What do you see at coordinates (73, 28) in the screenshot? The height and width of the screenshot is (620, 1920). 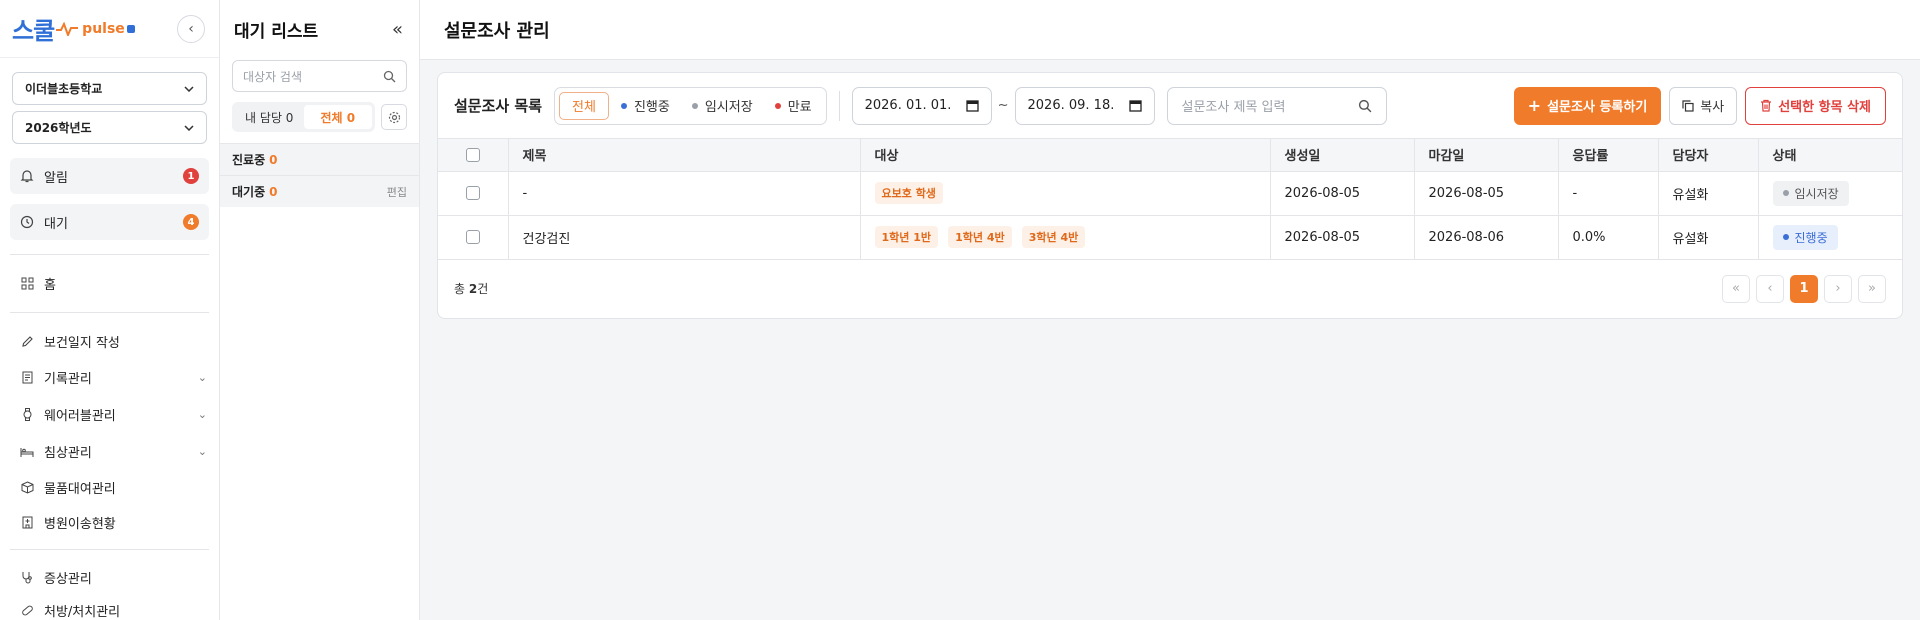 I see `logo: 스쿨 pulse` at bounding box center [73, 28].